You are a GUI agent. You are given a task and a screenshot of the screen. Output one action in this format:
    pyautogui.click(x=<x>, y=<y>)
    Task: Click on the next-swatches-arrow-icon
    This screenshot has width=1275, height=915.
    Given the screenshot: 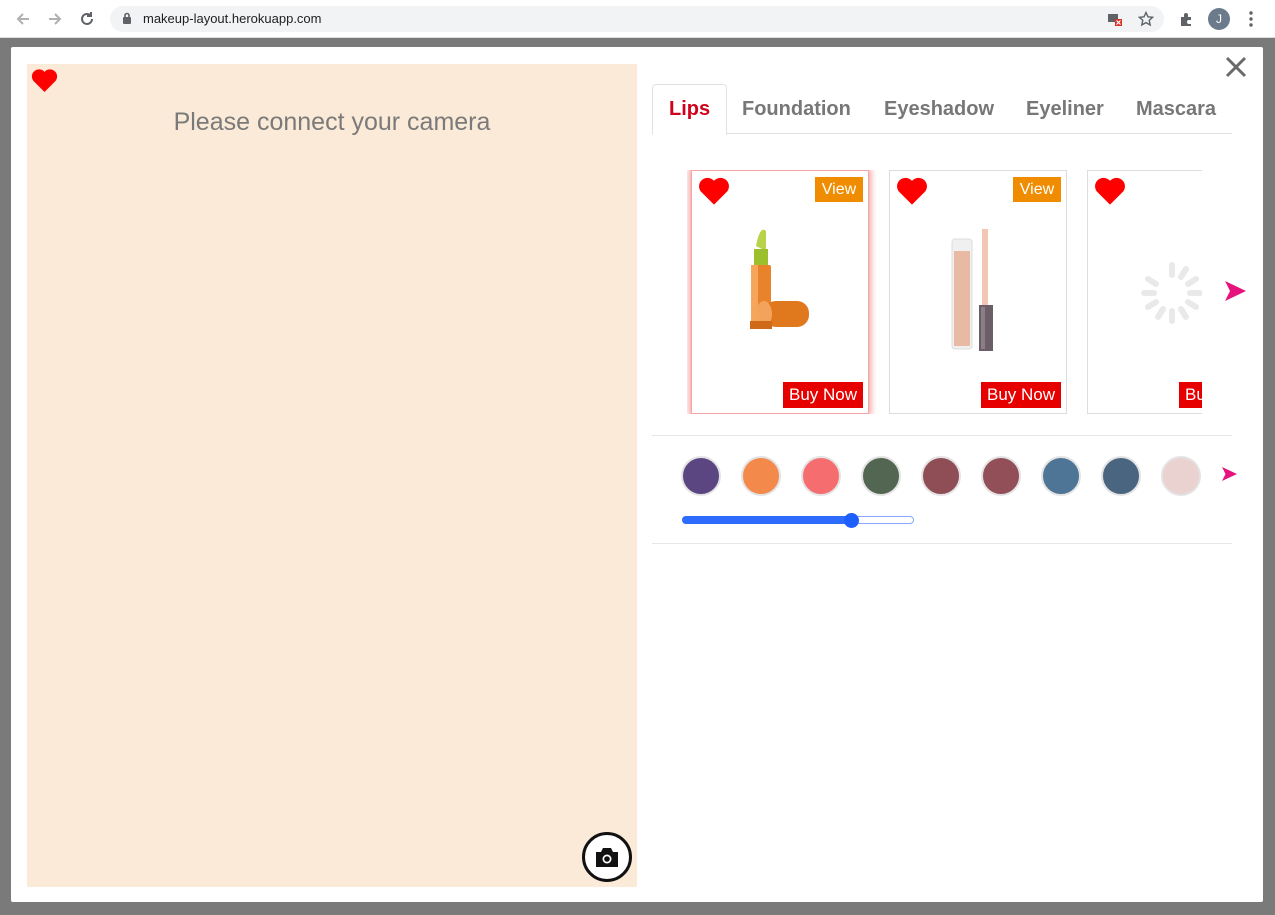 What is the action you would take?
    pyautogui.click(x=1229, y=476)
    